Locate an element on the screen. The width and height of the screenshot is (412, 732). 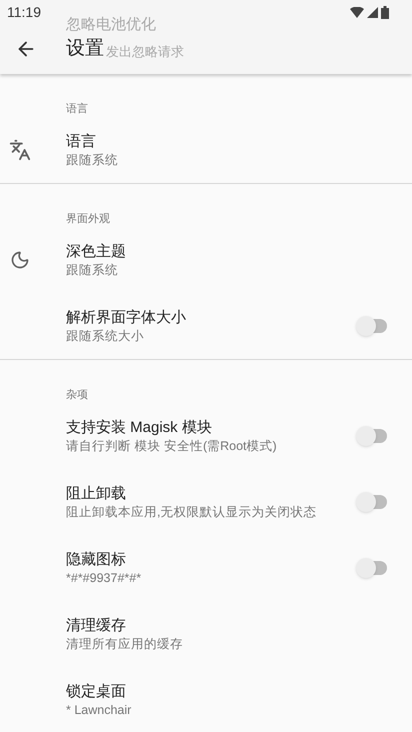
settings-item: 清理缓存 清理所有应用的缓存 is located at coordinates (206, 634).